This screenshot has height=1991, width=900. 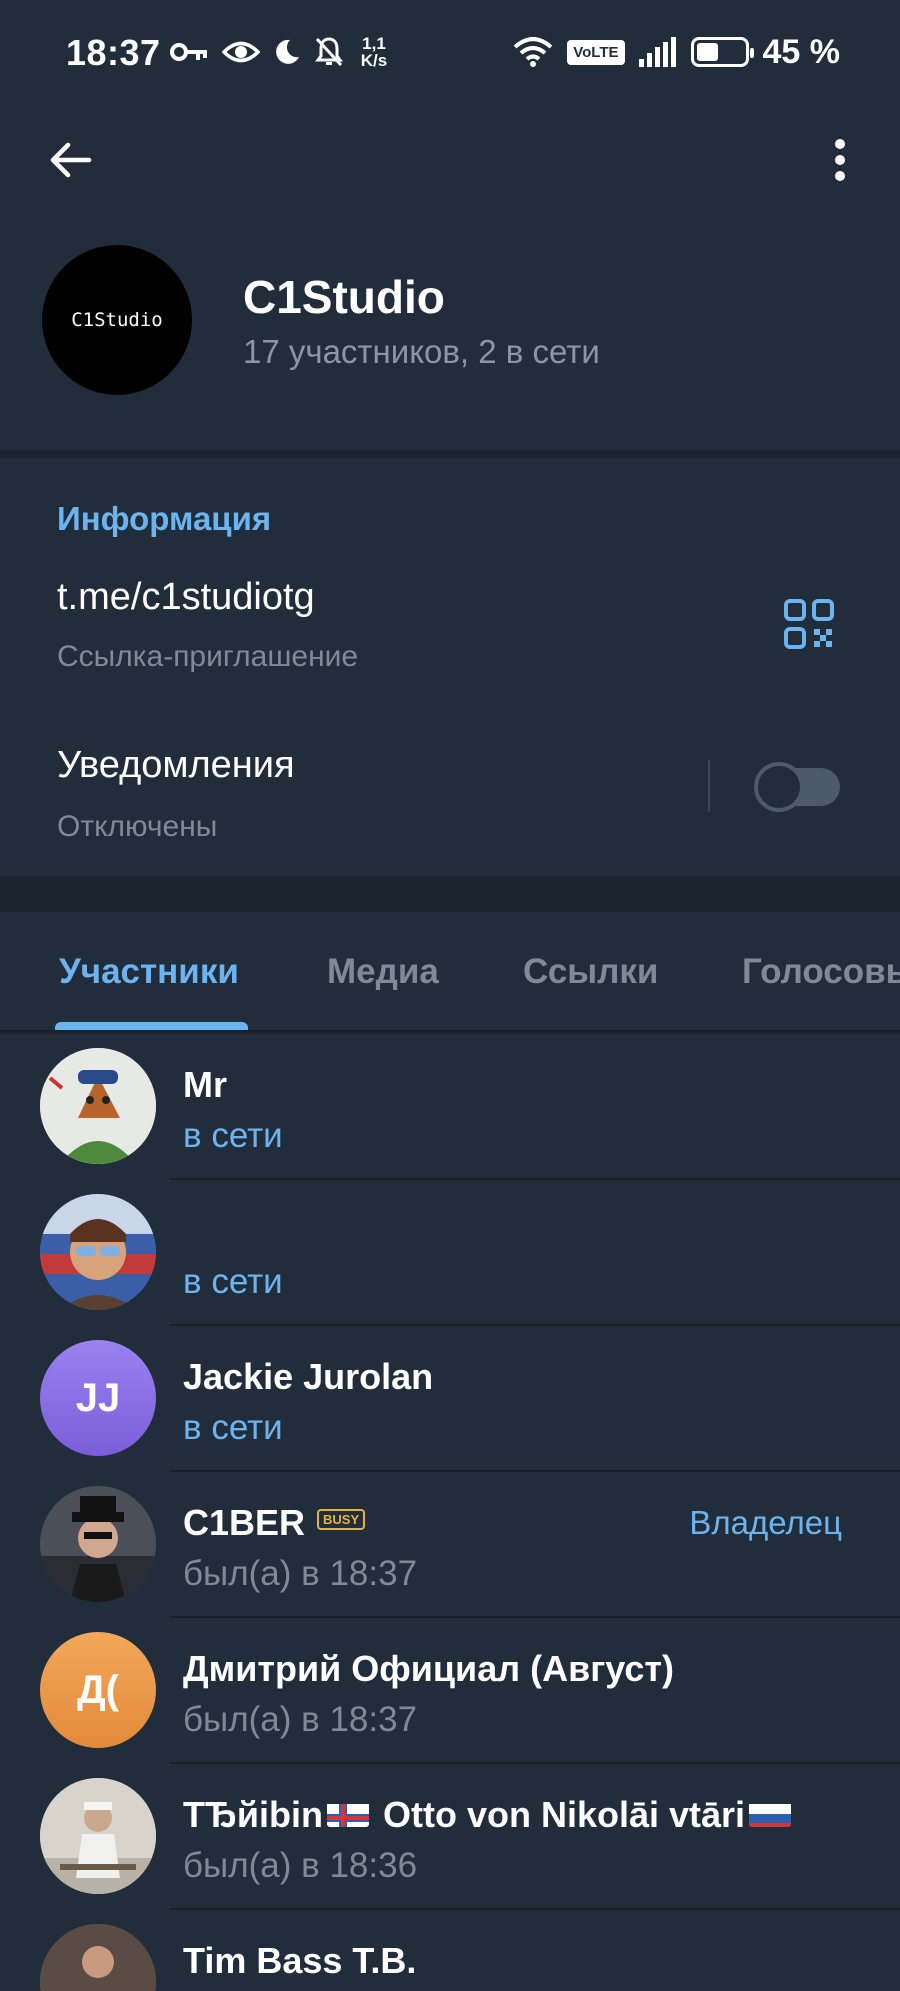 I want to click on eye-icon, so click(x=241, y=52).